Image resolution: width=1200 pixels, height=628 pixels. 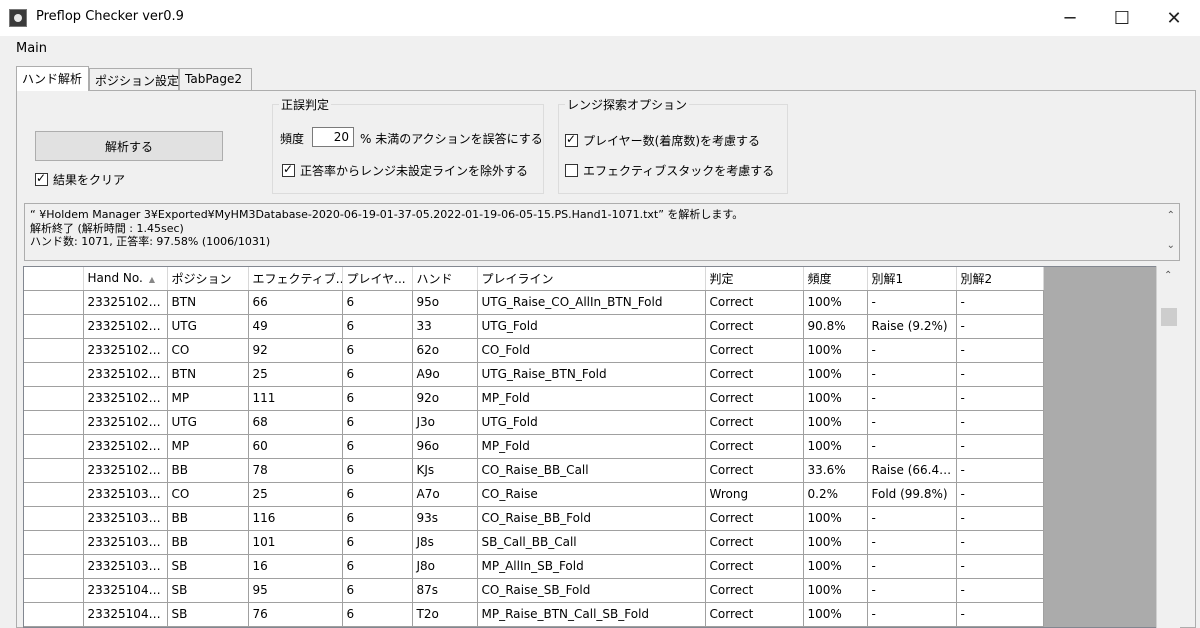 What do you see at coordinates (835, 279) in the screenshot?
I see `column-header: 頻度` at bounding box center [835, 279].